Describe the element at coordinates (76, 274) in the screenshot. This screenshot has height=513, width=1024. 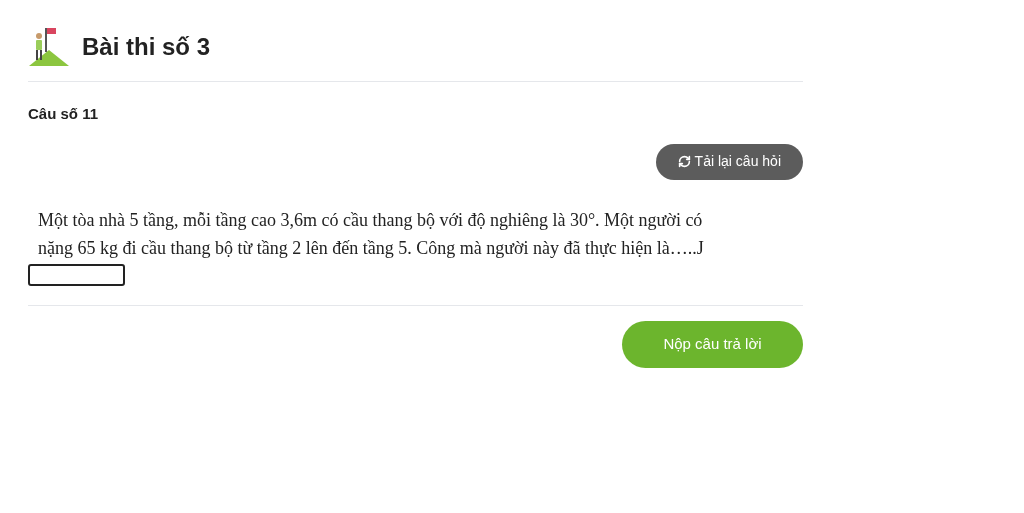
I see `answer-field` at that location.